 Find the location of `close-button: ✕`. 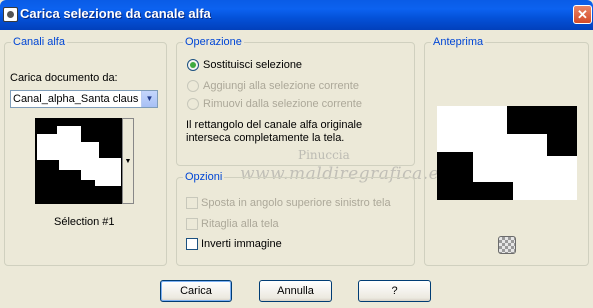

close-button: ✕ is located at coordinates (582, 14).